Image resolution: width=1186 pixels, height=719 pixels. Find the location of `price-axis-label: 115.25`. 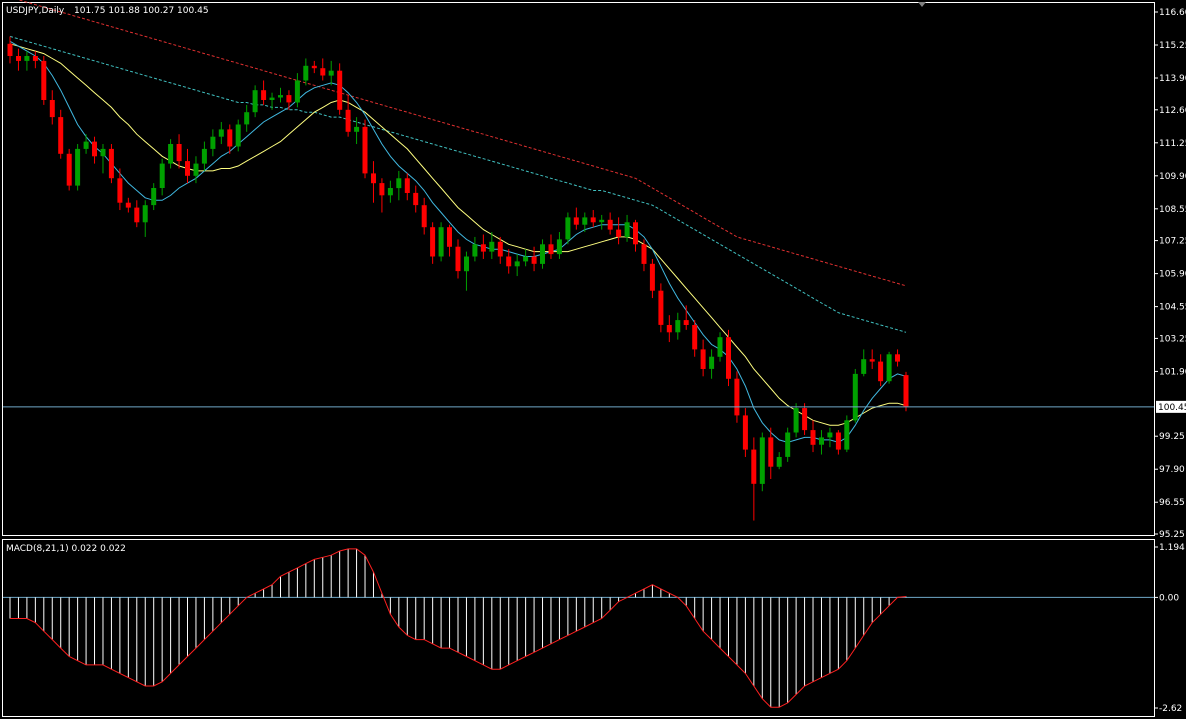

price-axis-label: 115.25 is located at coordinates (1172, 46).